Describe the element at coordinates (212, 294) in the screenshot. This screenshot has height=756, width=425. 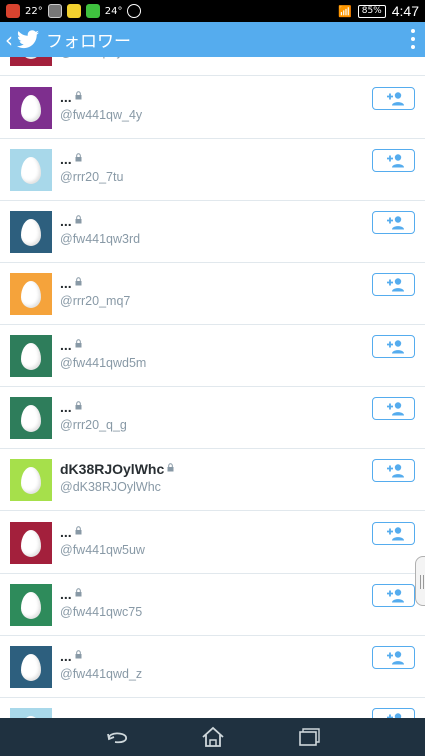
I see `follower-row: ... @rrr20_mq7` at that location.